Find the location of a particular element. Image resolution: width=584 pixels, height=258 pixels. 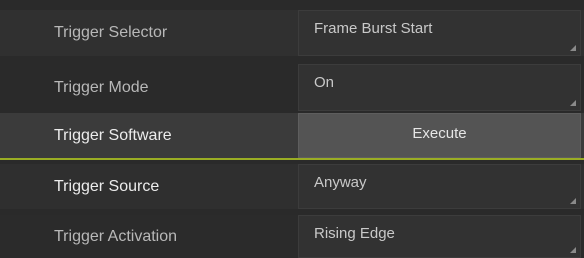

selection-divider is located at coordinates (292, 159).